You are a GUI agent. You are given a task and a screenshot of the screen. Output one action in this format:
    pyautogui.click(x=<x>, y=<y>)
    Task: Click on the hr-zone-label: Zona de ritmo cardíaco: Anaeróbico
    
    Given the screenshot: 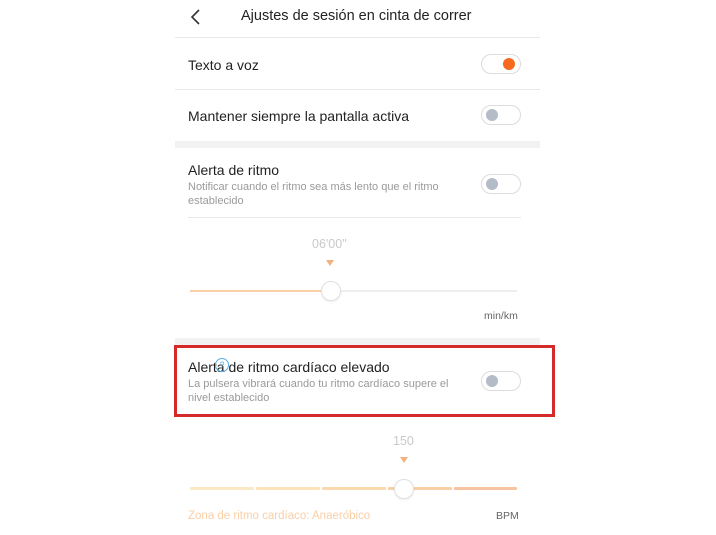 What is the action you would take?
    pyautogui.click(x=279, y=516)
    